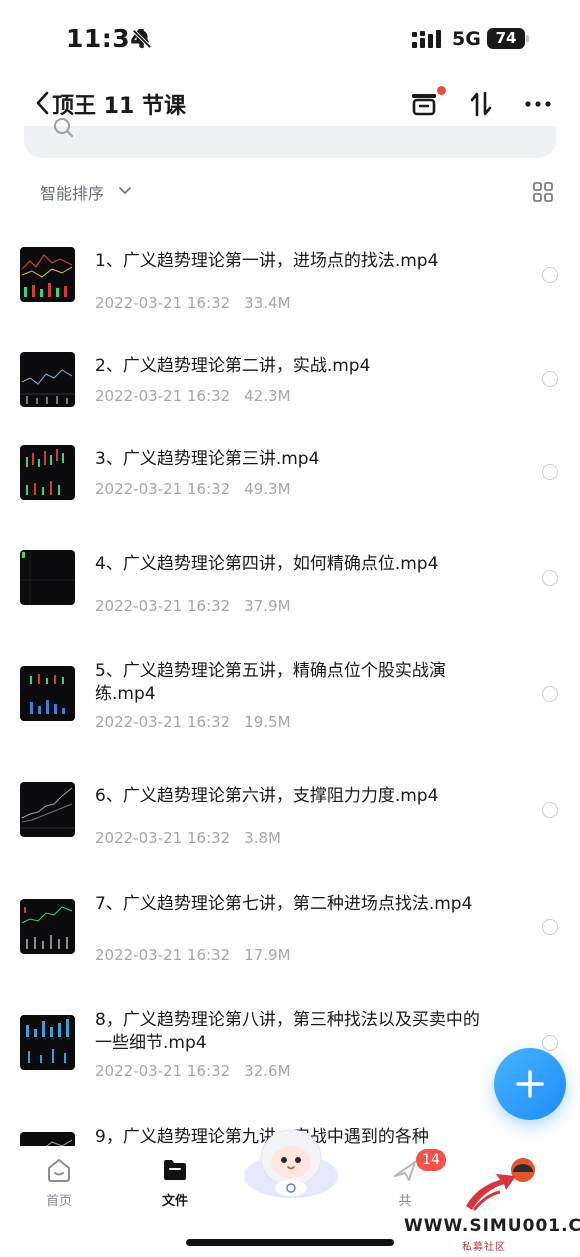 The width and height of the screenshot is (580, 1257). Describe the element at coordinates (63, 127) in the screenshot. I see `search-icon` at that location.